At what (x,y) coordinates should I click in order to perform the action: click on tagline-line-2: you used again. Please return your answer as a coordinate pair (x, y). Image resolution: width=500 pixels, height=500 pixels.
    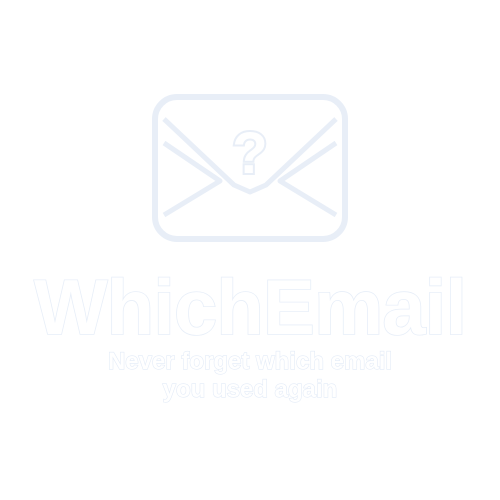
    Looking at the image, I should click on (250, 389).